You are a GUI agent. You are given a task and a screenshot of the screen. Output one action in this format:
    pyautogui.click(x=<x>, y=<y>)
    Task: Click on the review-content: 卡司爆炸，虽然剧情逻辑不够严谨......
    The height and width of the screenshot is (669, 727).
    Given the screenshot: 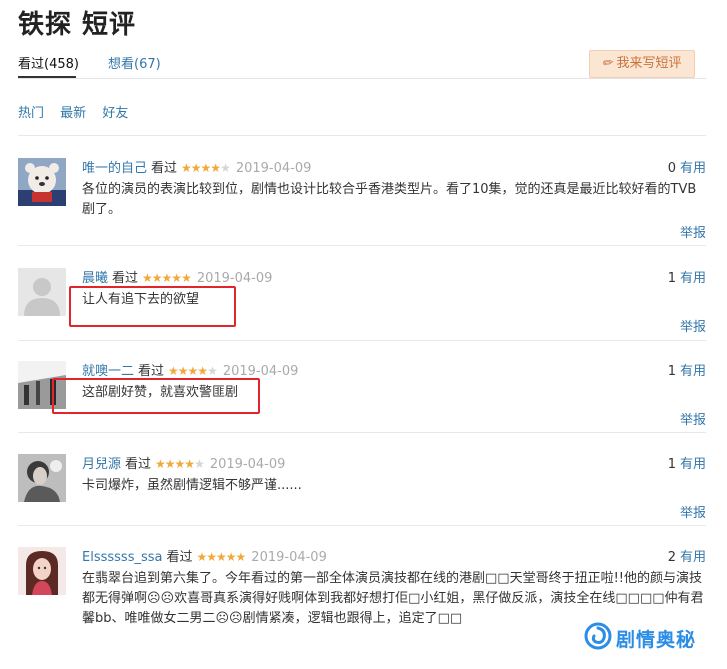 What is the action you would take?
    pyautogui.click(x=192, y=485)
    